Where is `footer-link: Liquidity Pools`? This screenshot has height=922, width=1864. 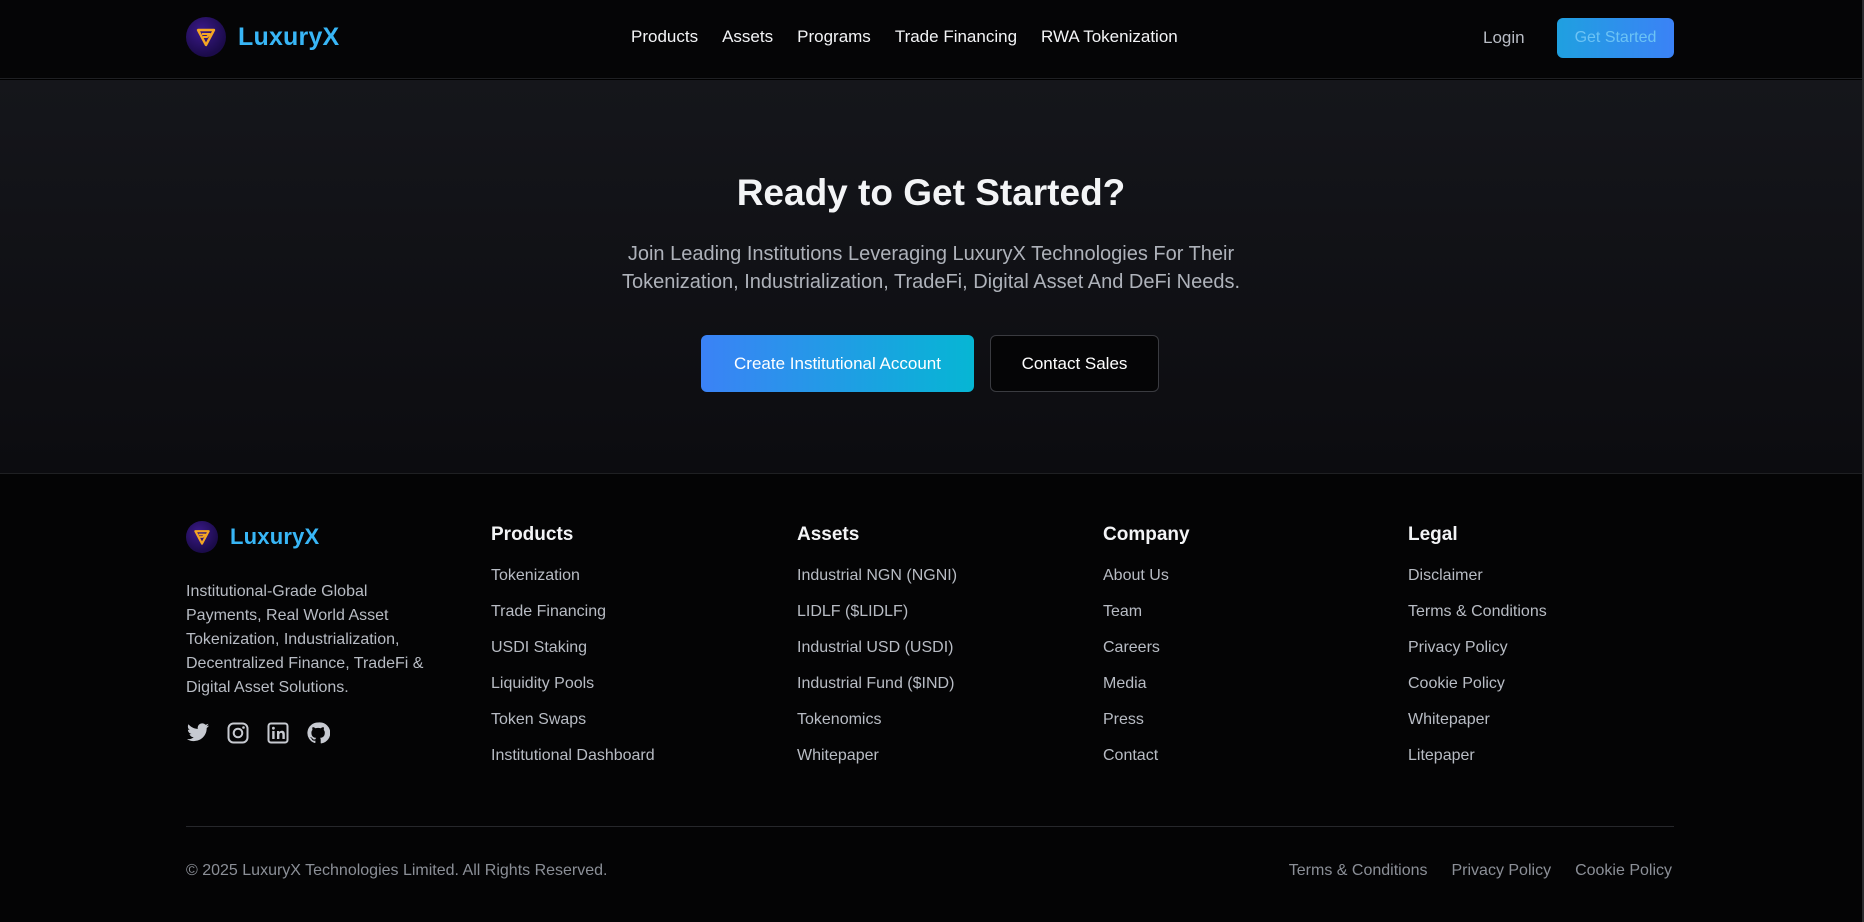 footer-link: Liquidity Pools is located at coordinates (573, 692).